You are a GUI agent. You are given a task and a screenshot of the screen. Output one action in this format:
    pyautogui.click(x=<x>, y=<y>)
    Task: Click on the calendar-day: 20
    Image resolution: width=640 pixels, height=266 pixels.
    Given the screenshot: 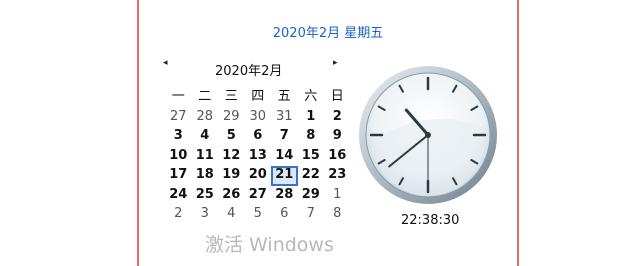 What is the action you would take?
    pyautogui.click(x=258, y=176)
    